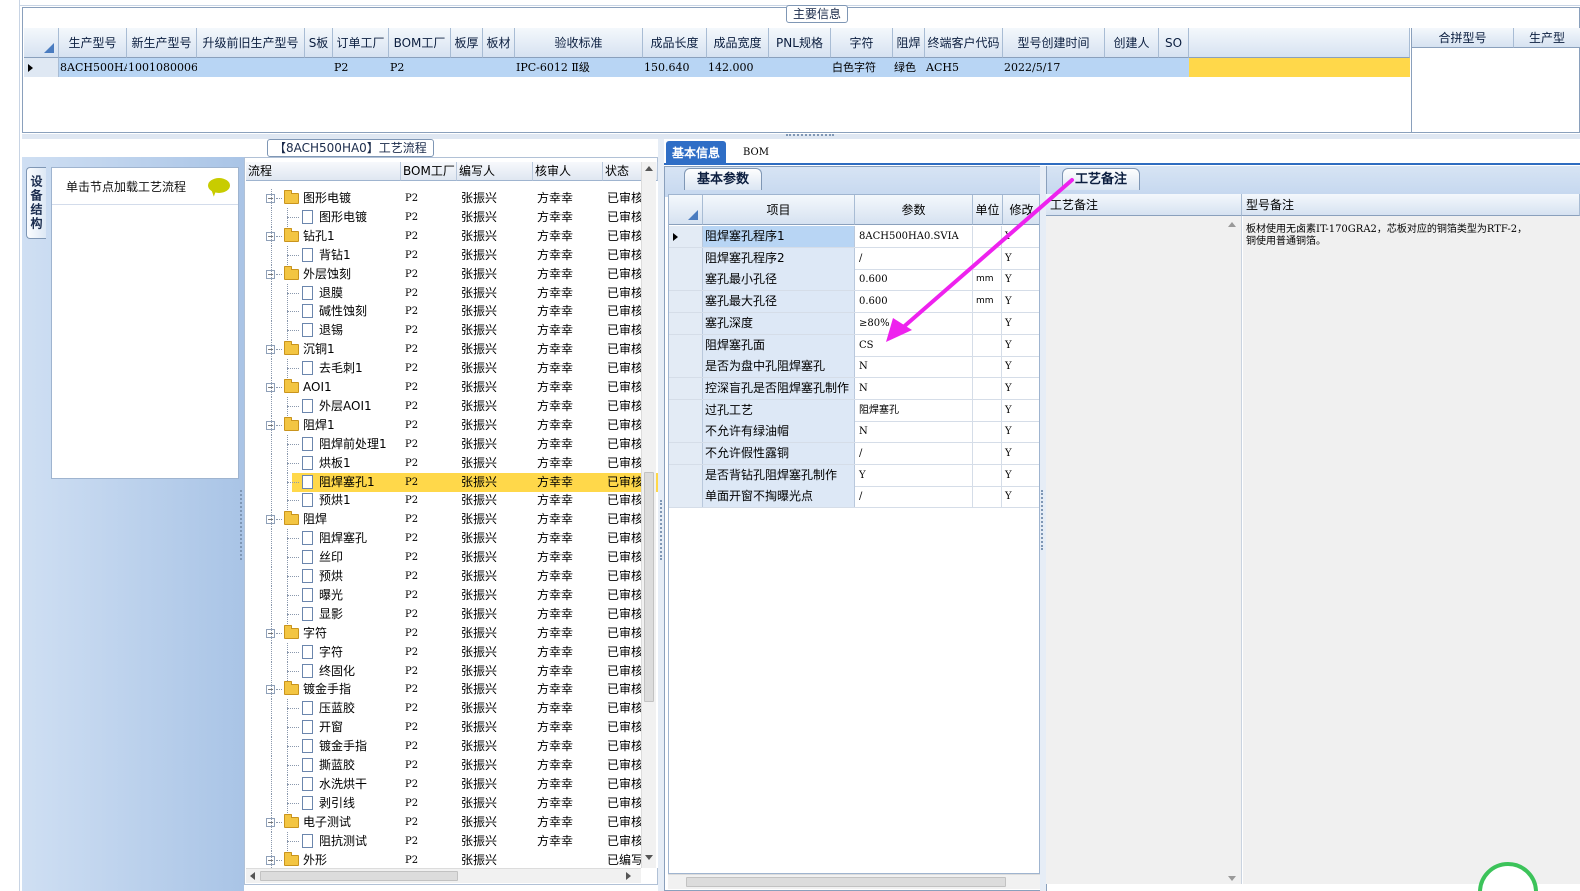  What do you see at coordinates (359, 876) in the screenshot?
I see `tree-horizontal-thumb` at bounding box center [359, 876].